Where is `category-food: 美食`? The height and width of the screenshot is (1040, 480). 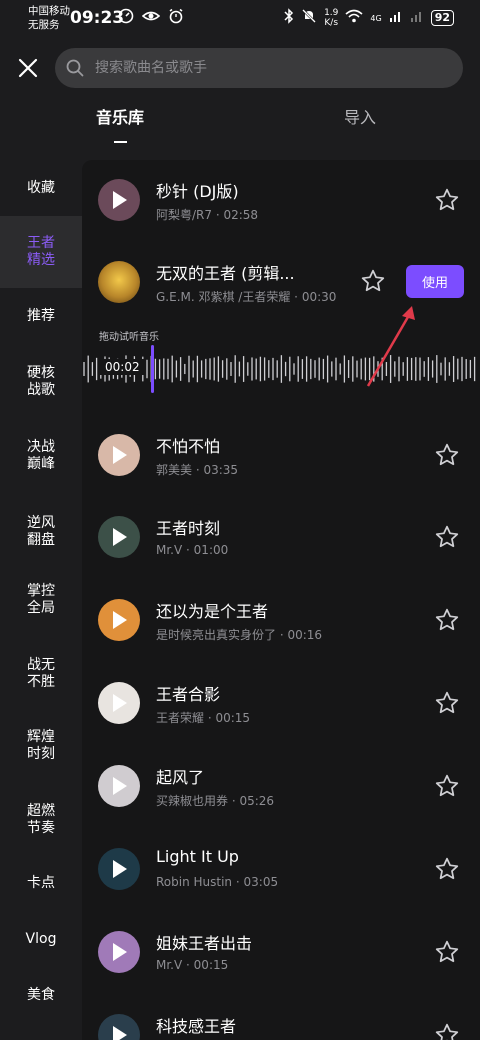
category-food: 美食 is located at coordinates (41, 995).